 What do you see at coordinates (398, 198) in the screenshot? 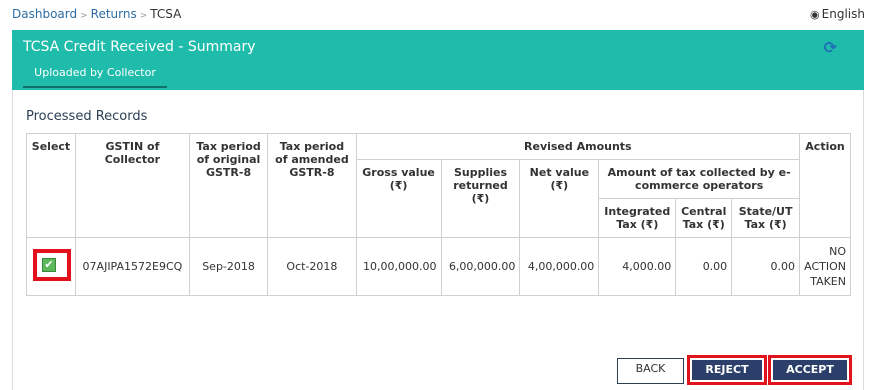
I see `header-gross-value: Gross value (₹)` at bounding box center [398, 198].